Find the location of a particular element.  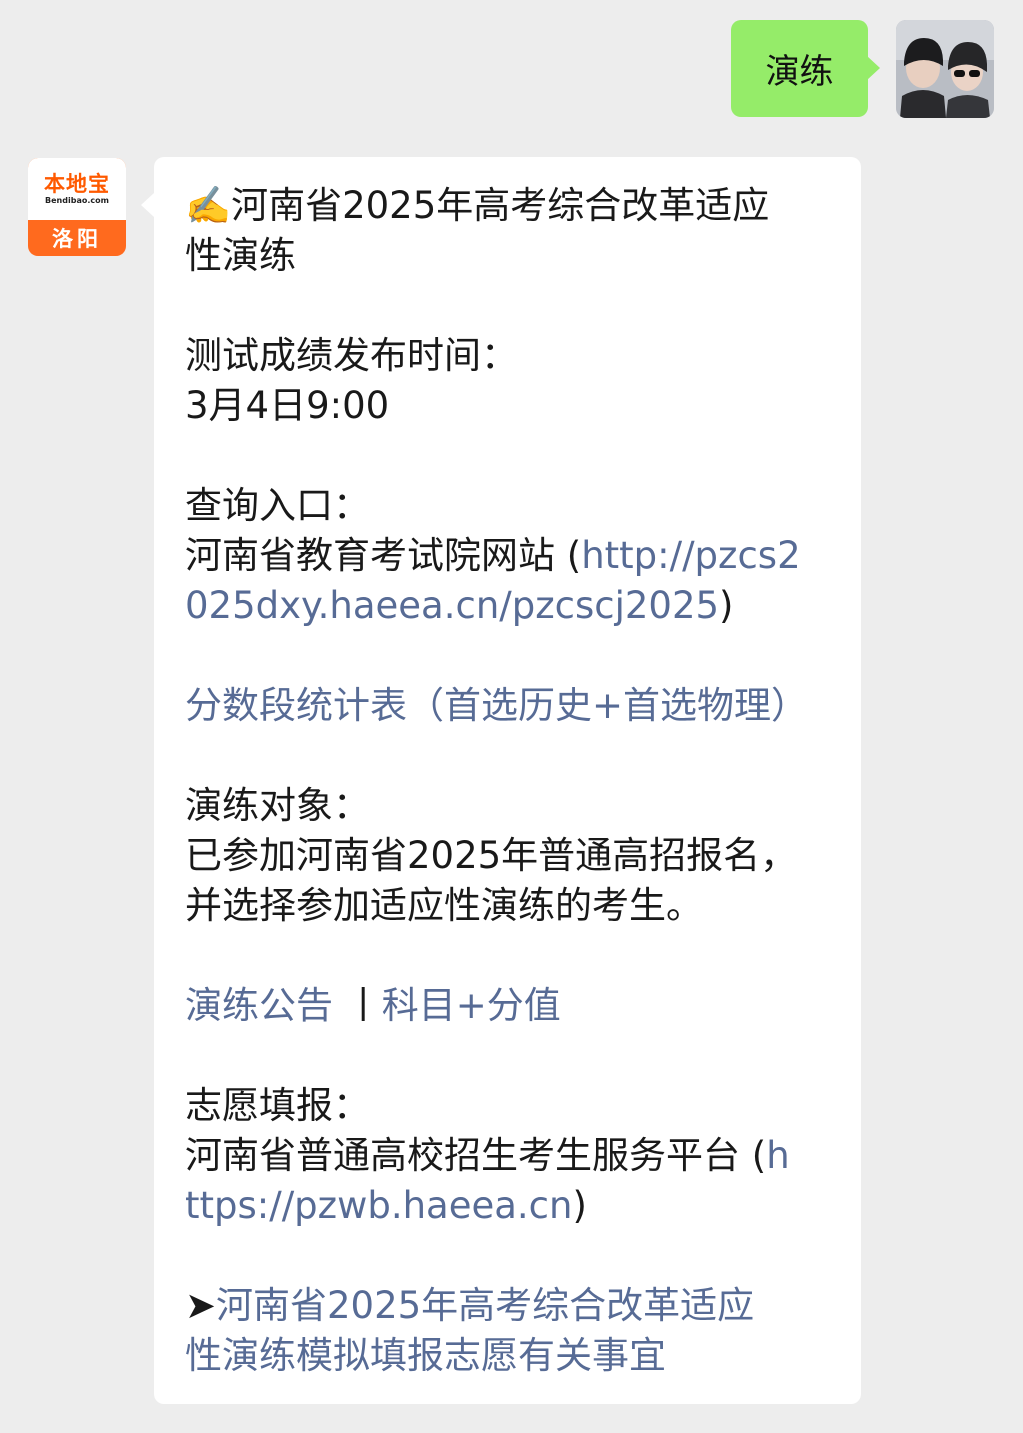

query-link-continued: 025dxy.haeea.cn/pzcscj2025 is located at coordinates (452, 605).